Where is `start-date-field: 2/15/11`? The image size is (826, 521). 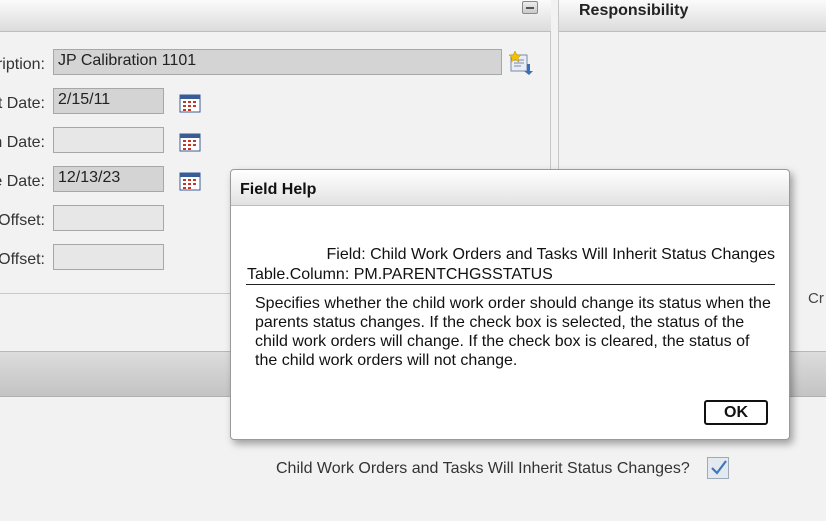
start-date-field: 2/15/11 is located at coordinates (108, 101).